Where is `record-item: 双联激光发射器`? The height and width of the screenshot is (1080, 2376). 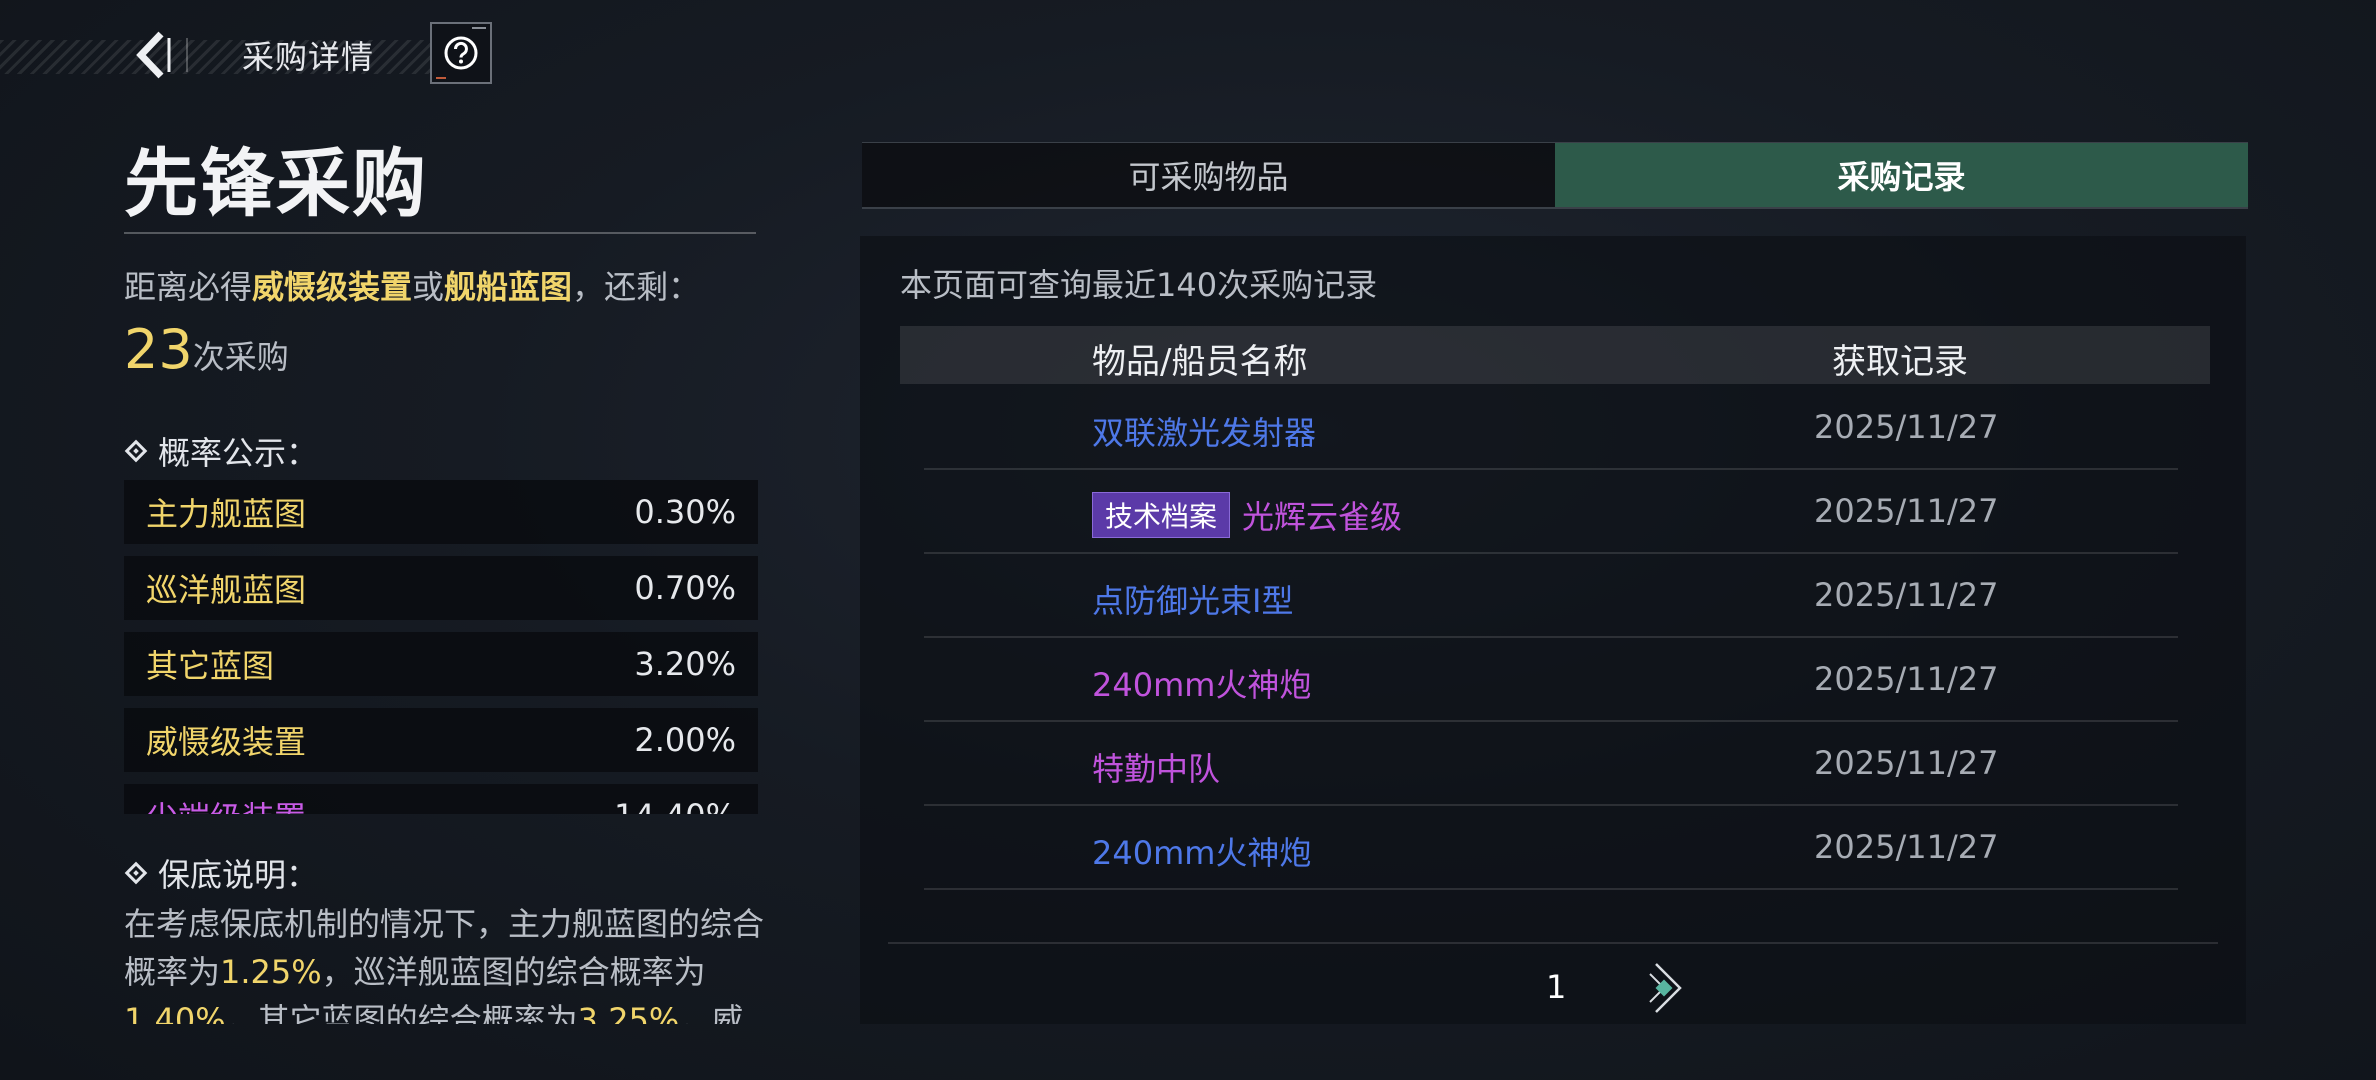 record-item: 双联激光发射器 is located at coordinates (1204, 431).